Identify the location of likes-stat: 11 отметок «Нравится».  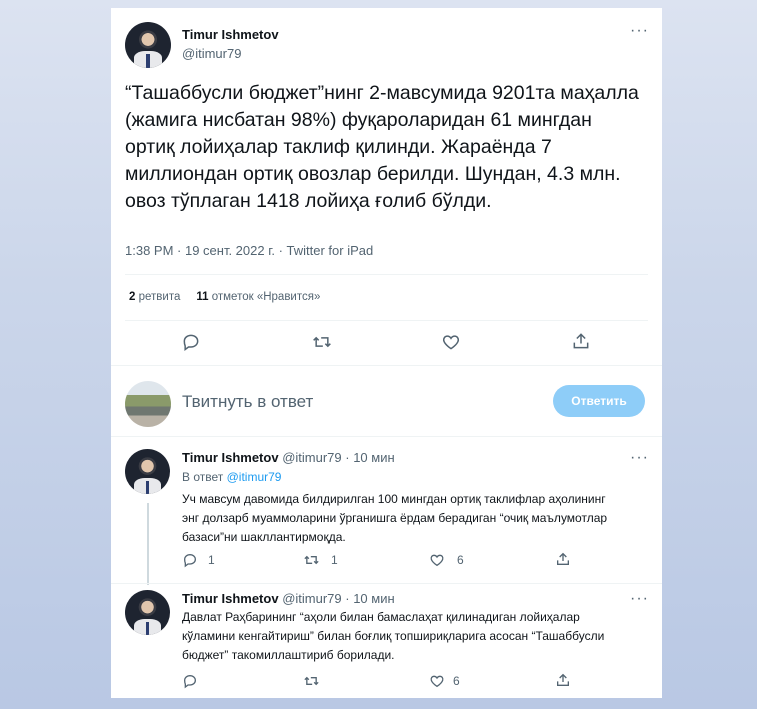
(258, 297).